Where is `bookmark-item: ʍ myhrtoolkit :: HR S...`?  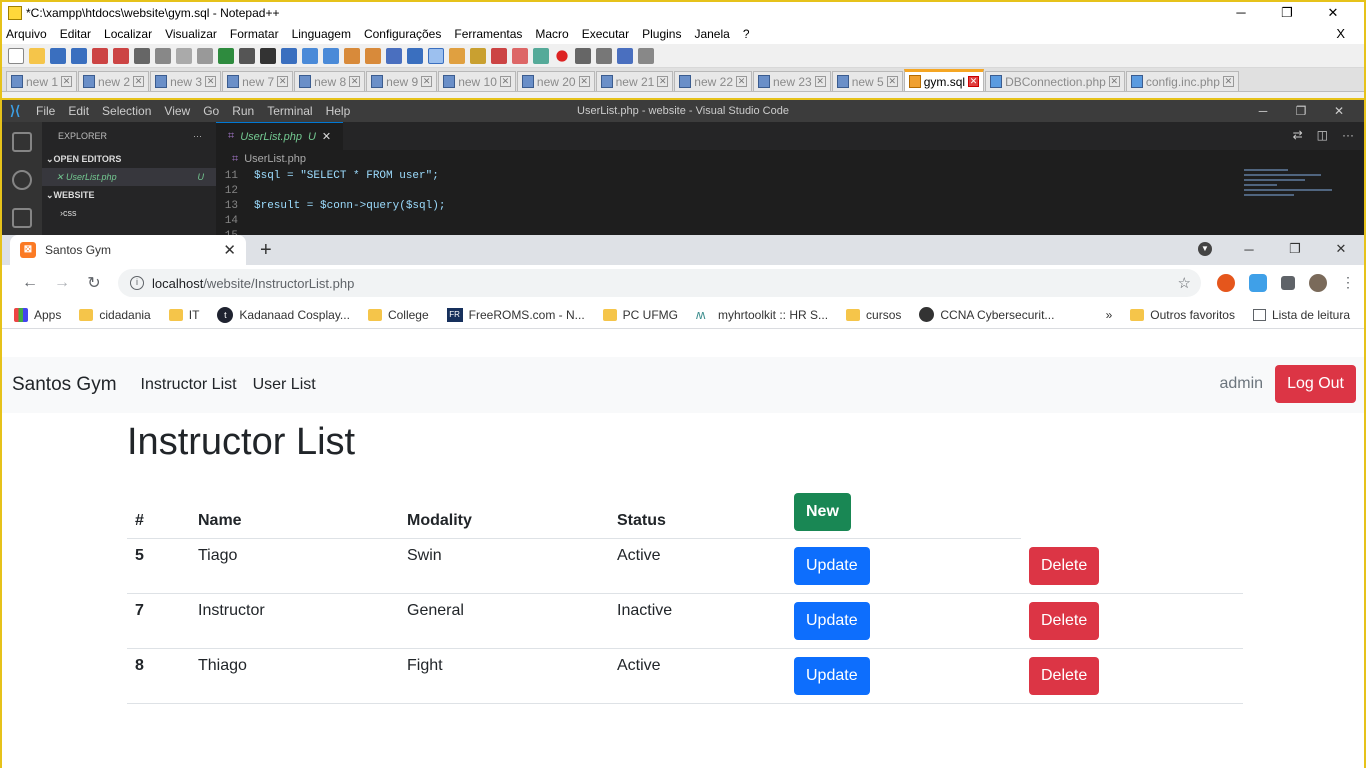 bookmark-item: ʍ myhrtoolkit :: HR S... is located at coordinates (762, 315).